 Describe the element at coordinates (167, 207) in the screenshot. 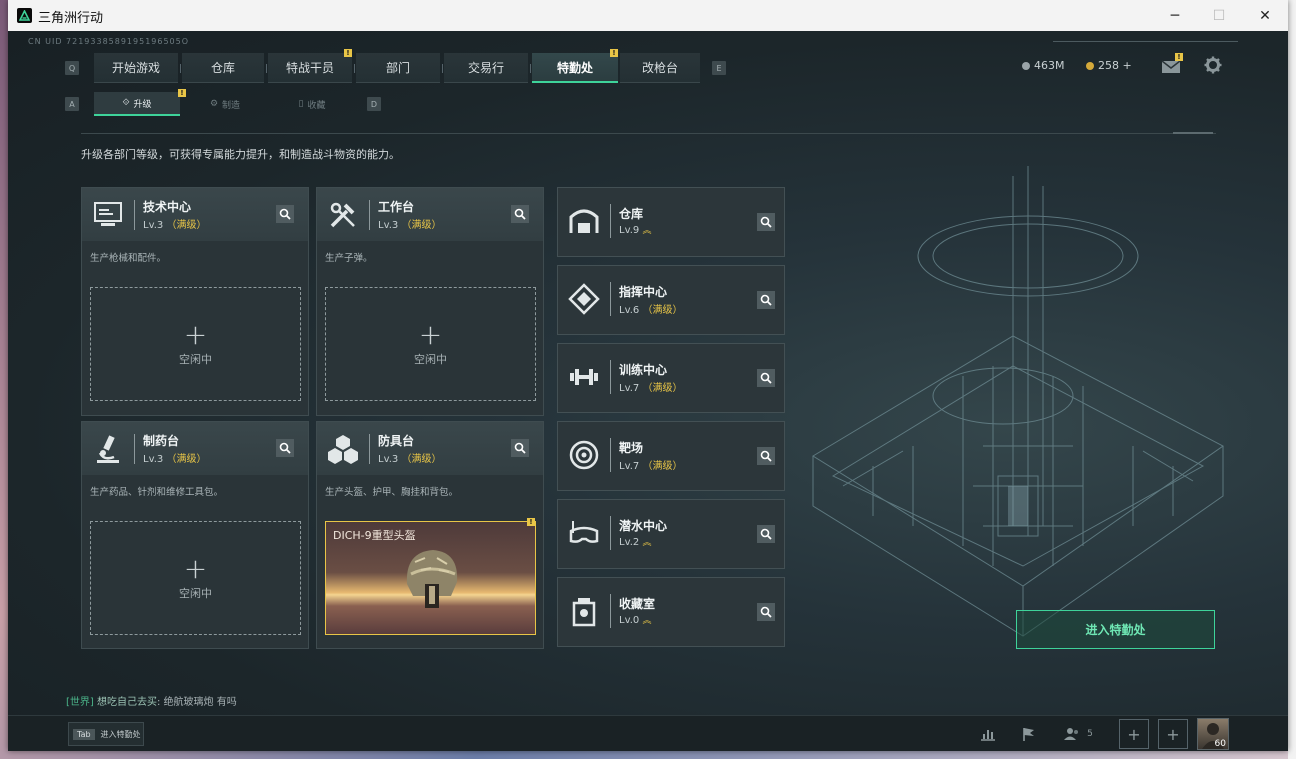

I see `workshop-name: 技术中心` at that location.